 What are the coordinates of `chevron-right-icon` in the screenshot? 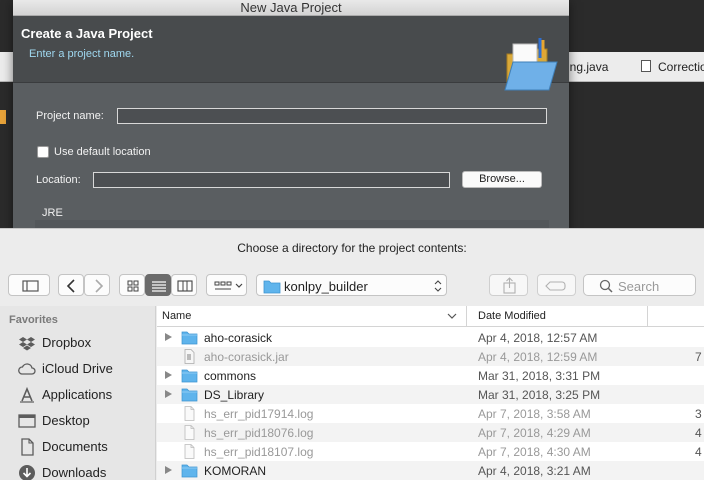 It's located at (99, 286).